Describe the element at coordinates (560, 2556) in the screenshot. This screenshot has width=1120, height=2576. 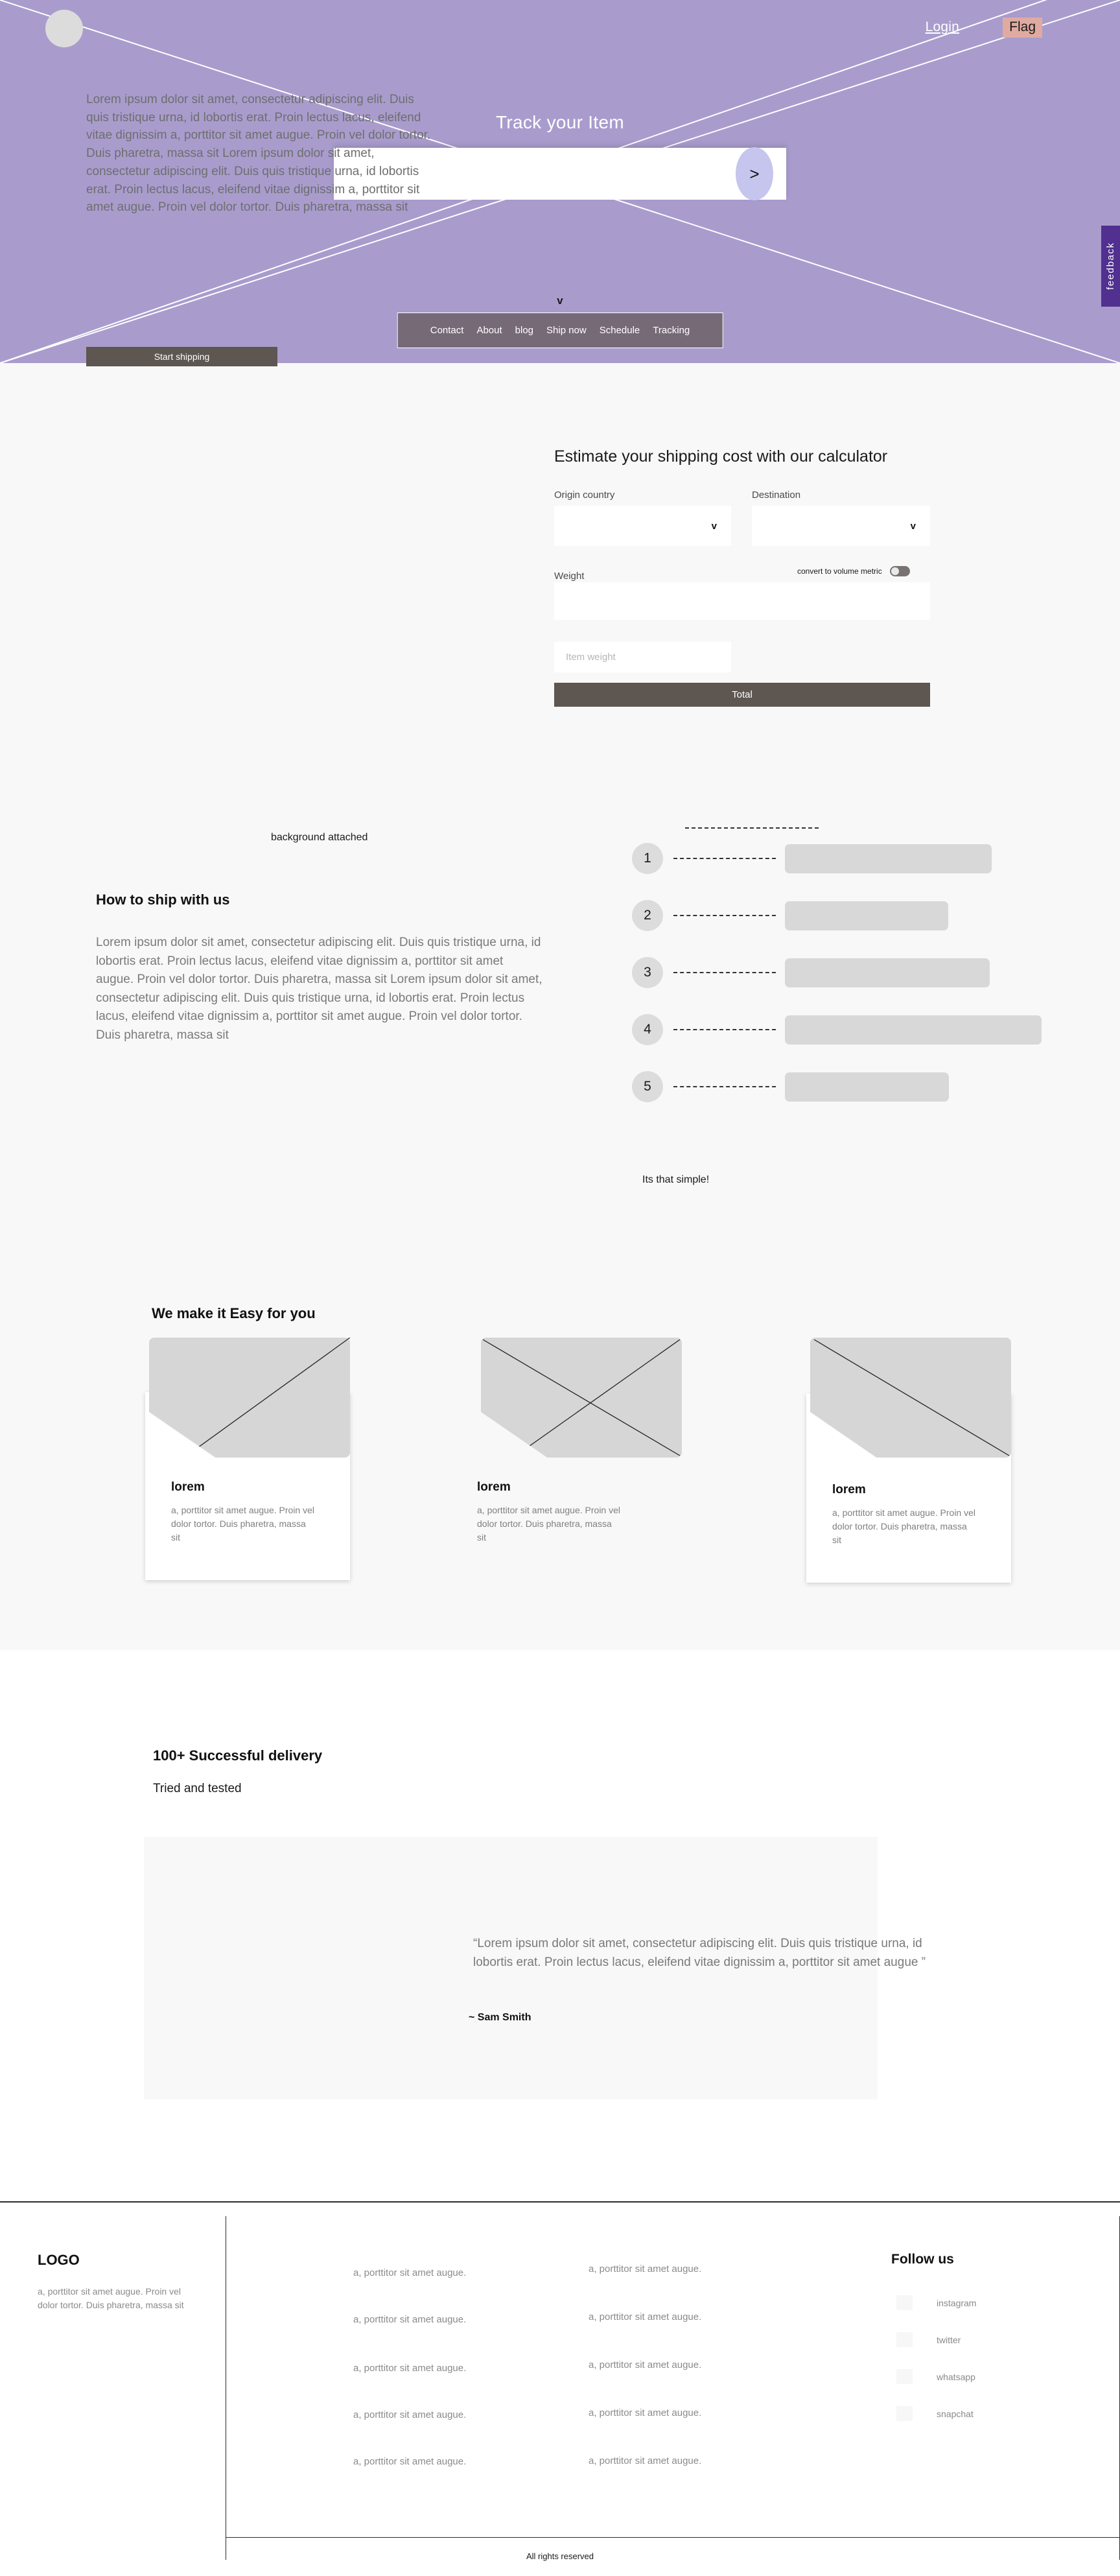
I see `copyright-text: All rights reserved` at that location.